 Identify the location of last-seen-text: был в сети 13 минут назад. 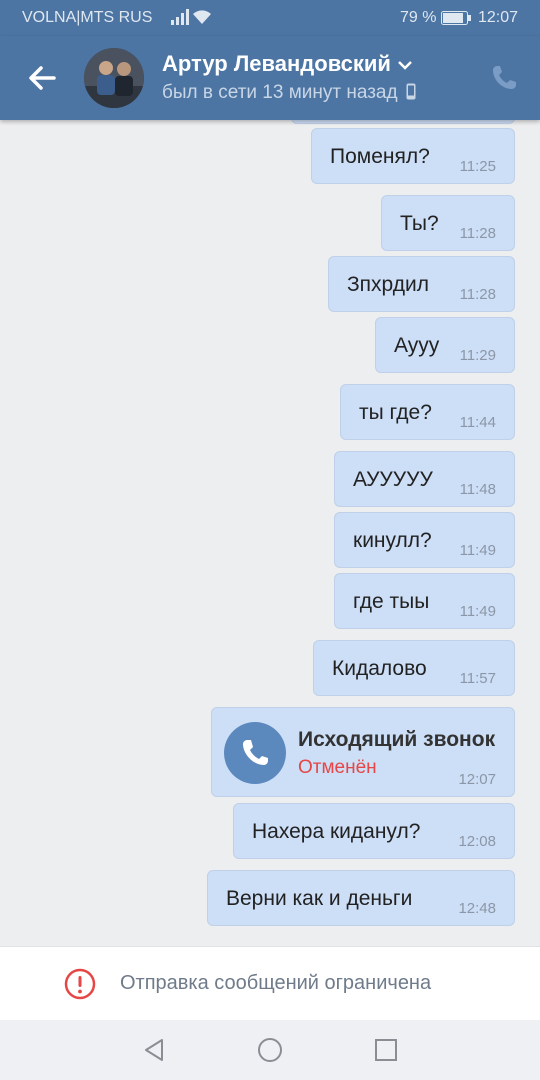
(280, 92).